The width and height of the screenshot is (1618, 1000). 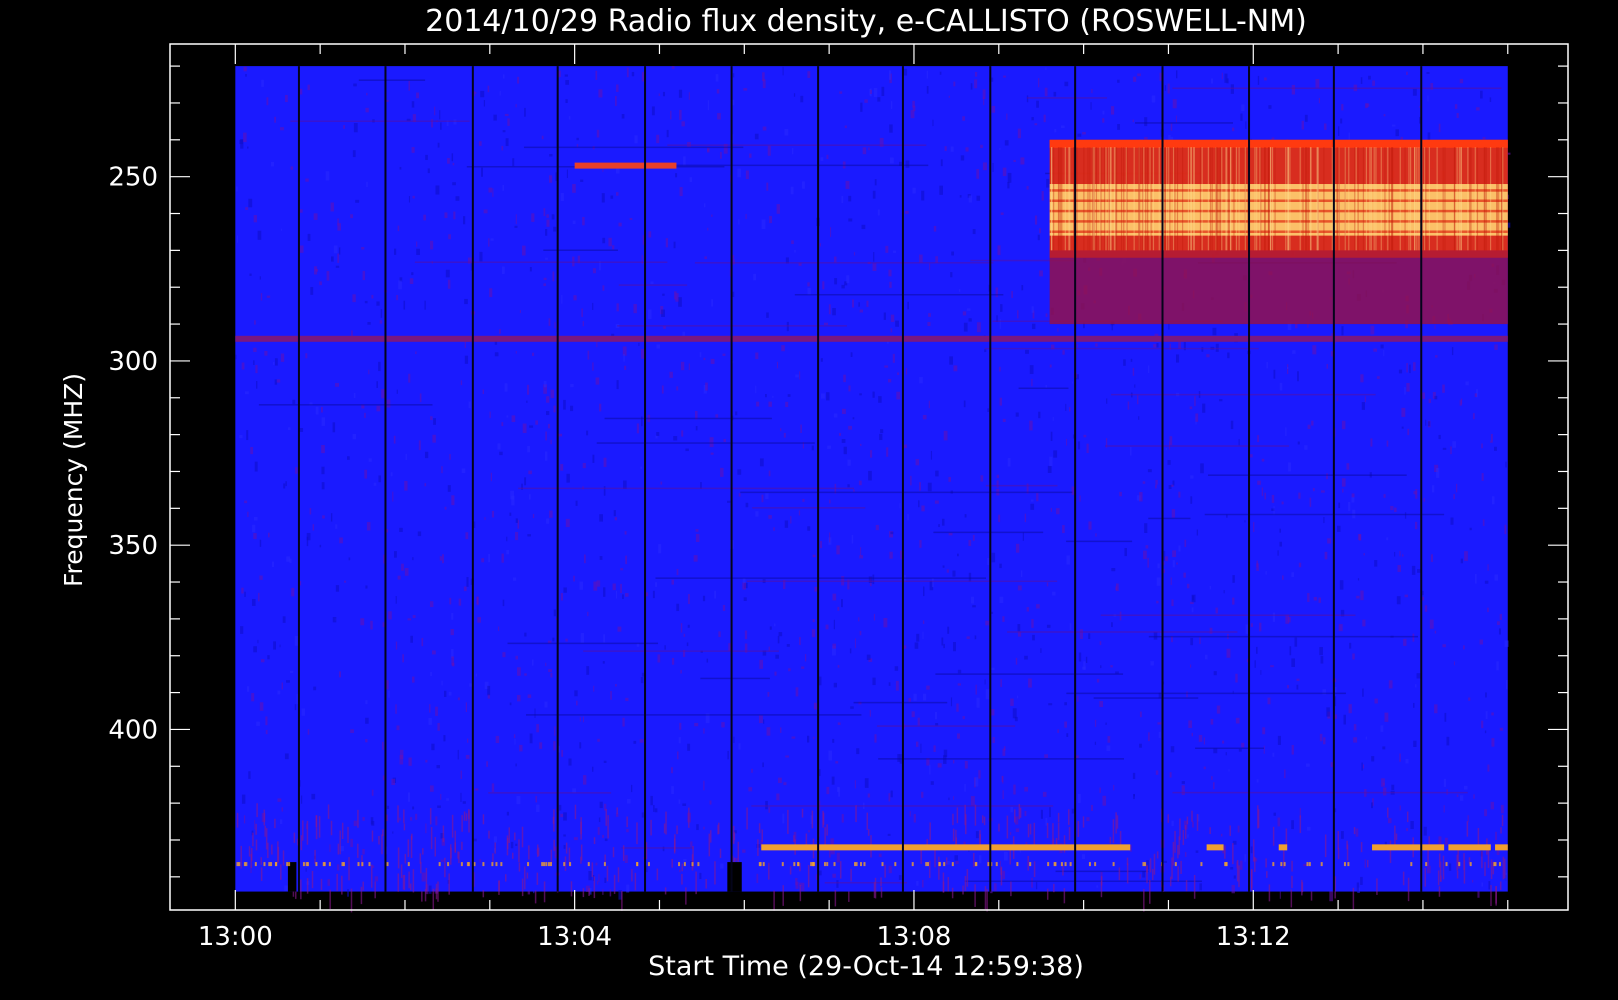 What do you see at coordinates (1249, 479) in the screenshot?
I see `gap-line` at bounding box center [1249, 479].